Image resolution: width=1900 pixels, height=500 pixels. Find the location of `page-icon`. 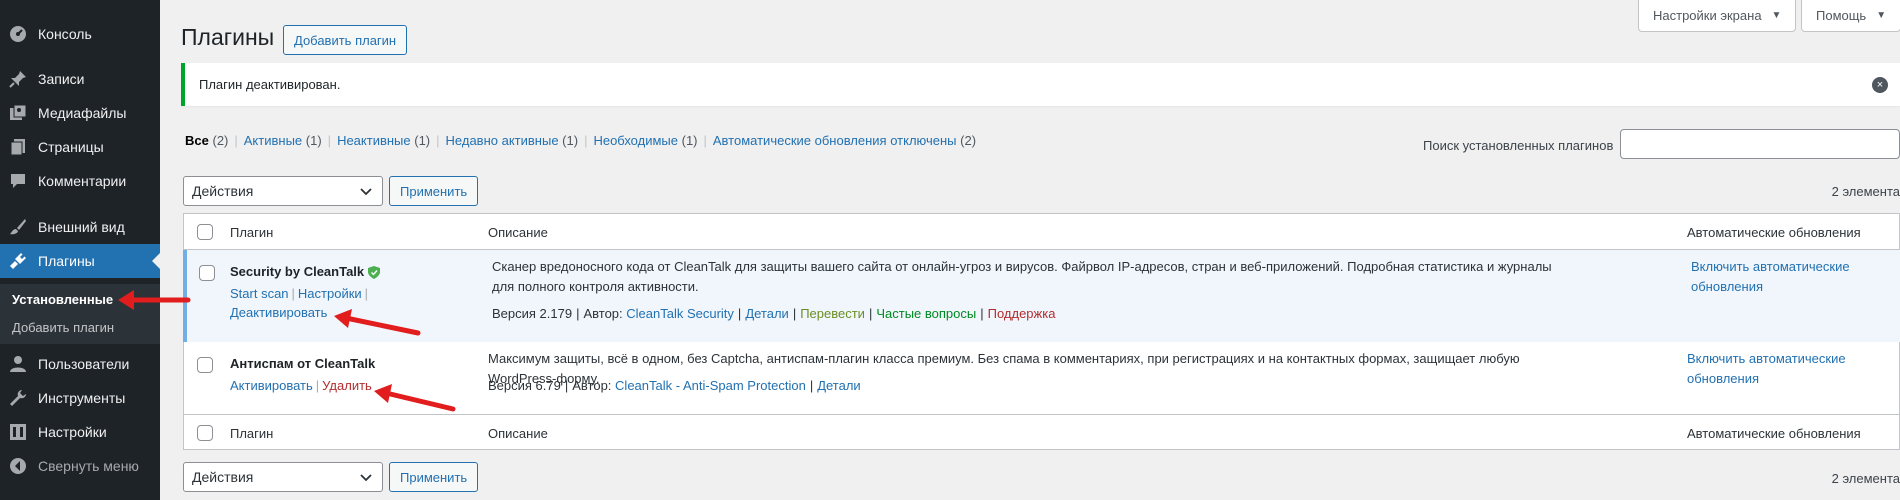

page-icon is located at coordinates (18, 147).